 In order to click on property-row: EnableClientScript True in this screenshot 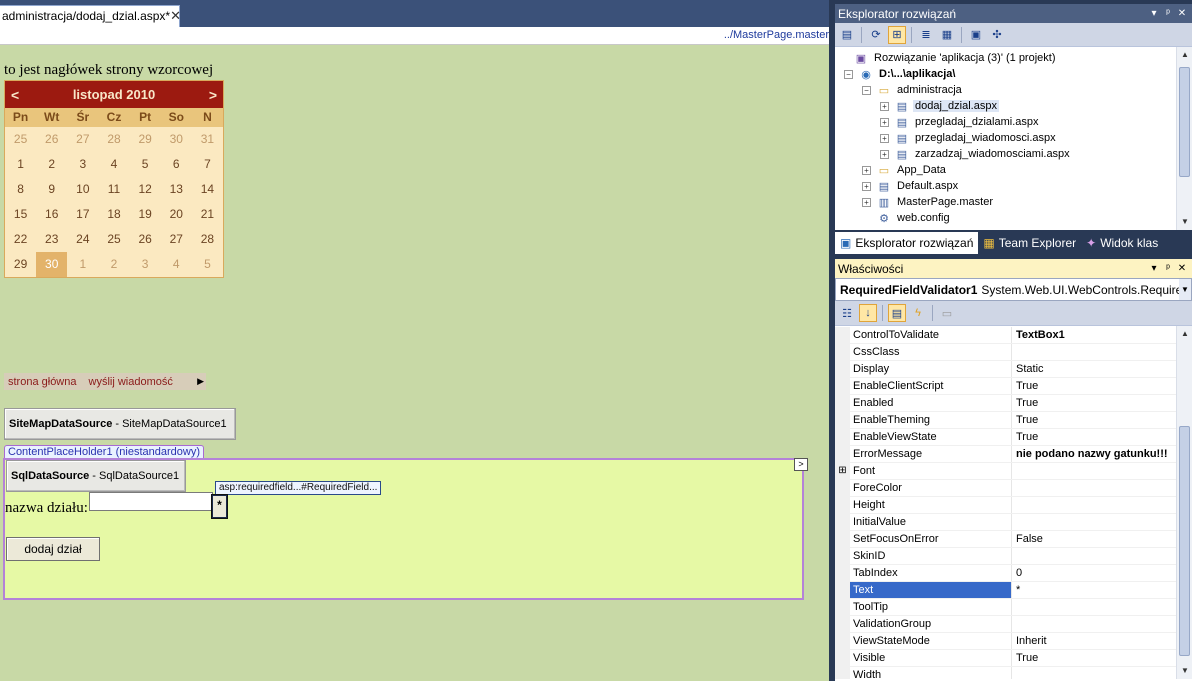, I will do `click(1005, 386)`.